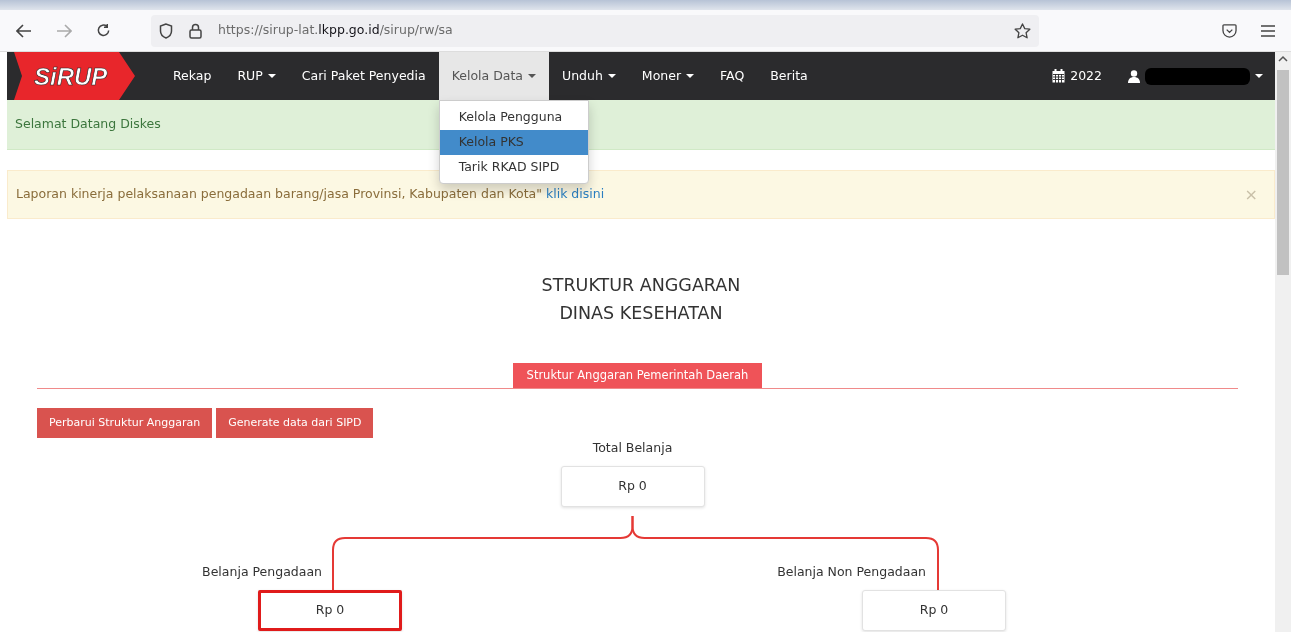  What do you see at coordinates (641, 285) in the screenshot?
I see `page-title: STRUKTUR ANGGARAN` at bounding box center [641, 285].